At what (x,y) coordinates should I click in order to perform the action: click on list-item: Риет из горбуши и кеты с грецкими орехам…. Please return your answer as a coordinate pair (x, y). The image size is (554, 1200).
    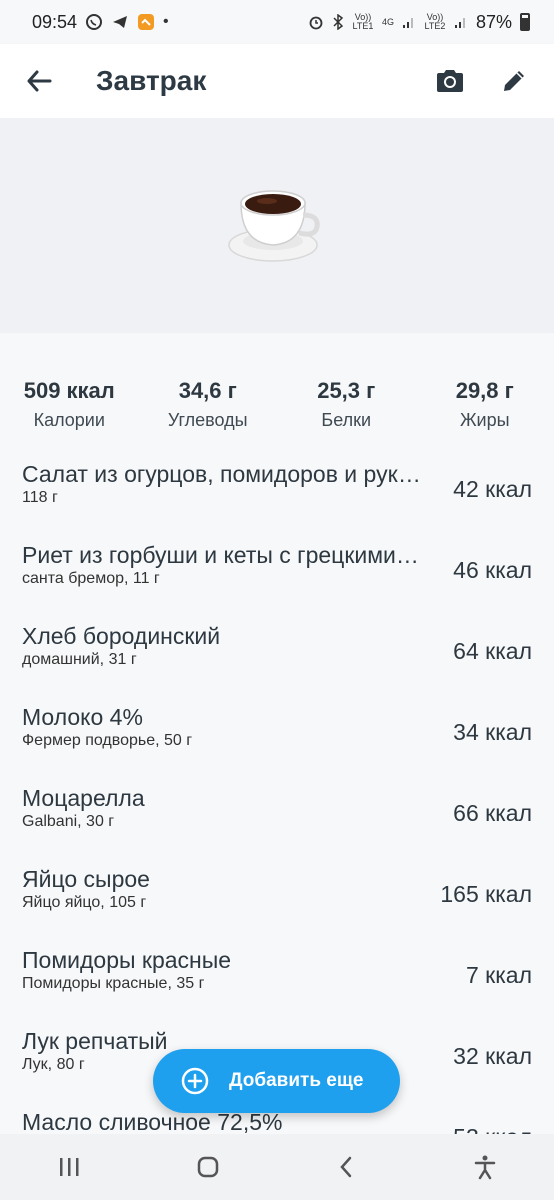
    Looking at the image, I should click on (277, 566).